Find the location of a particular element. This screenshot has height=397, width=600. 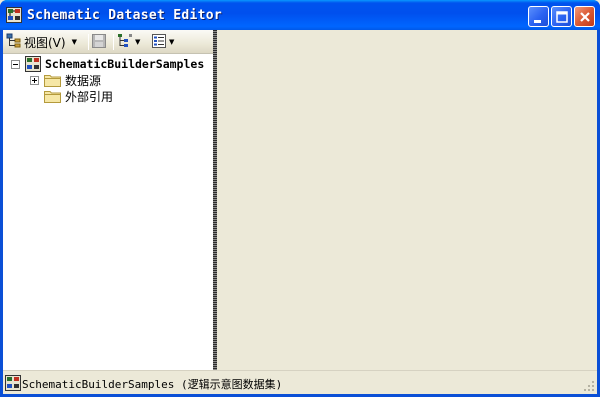

tree-node-root: SchematicBuilderSamples is located at coordinates (107, 64).